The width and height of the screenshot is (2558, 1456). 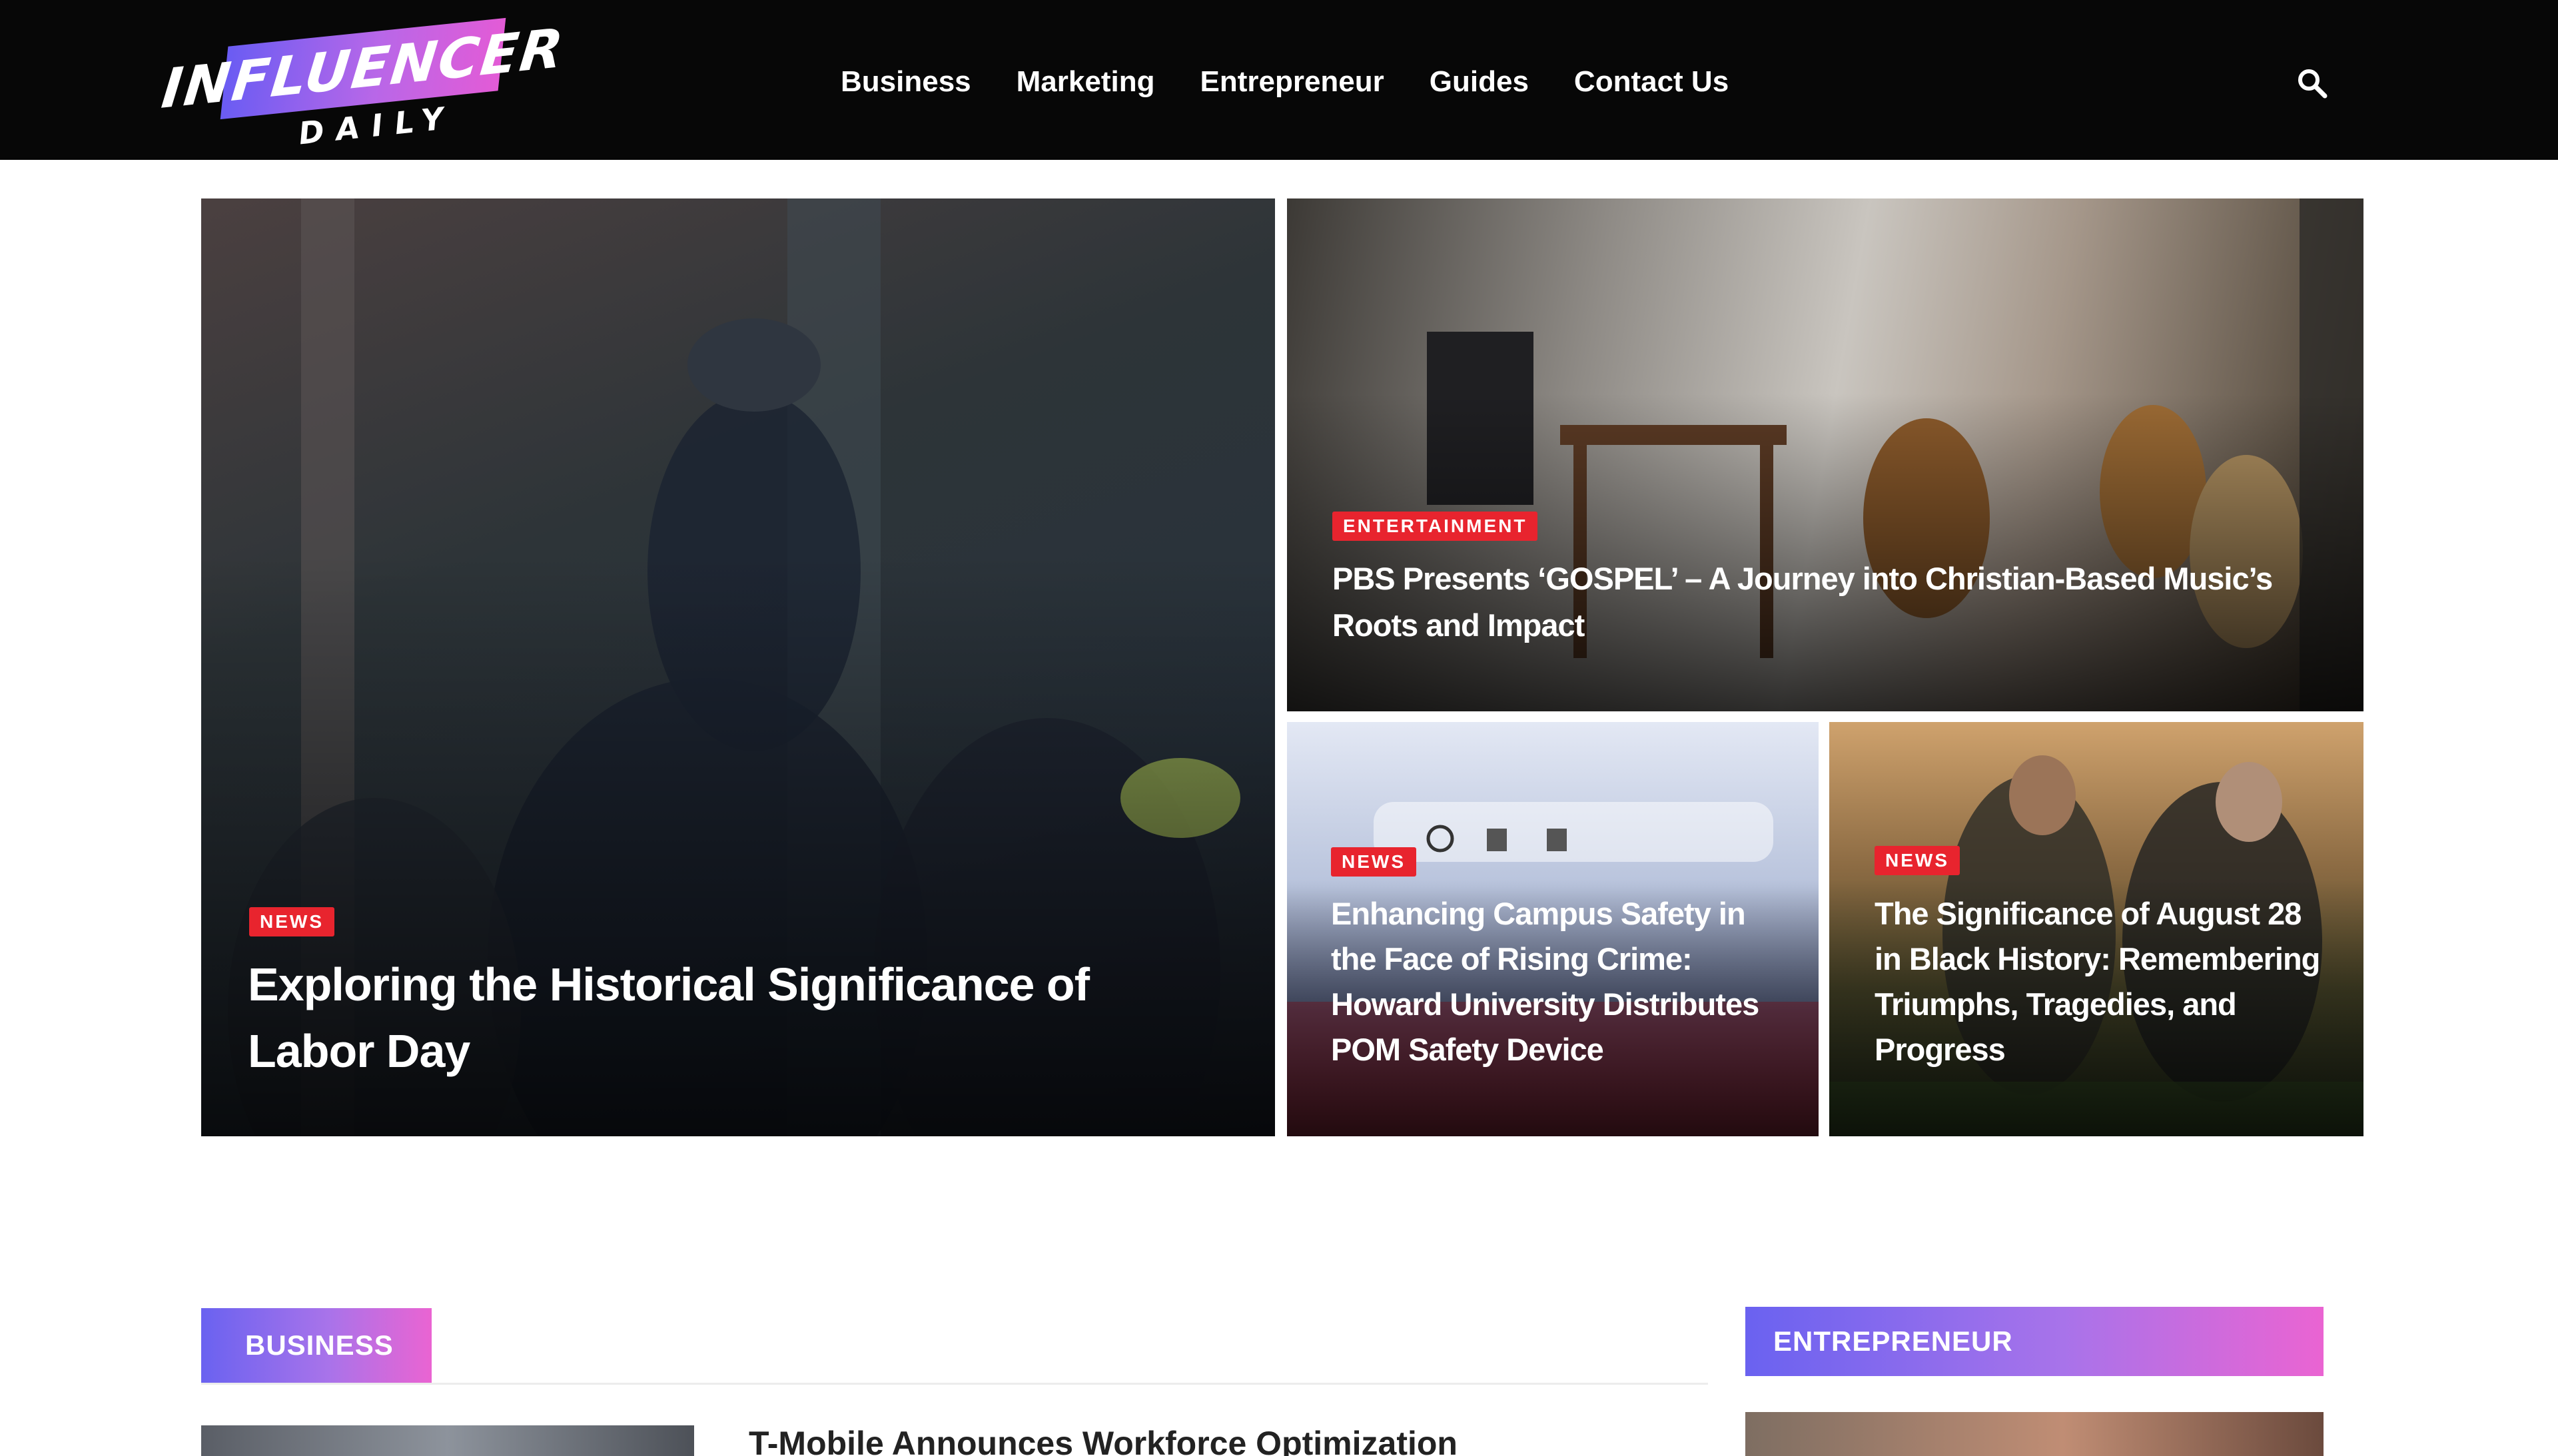 I want to click on hero-top-right-overlay, so click(x=1825, y=552).